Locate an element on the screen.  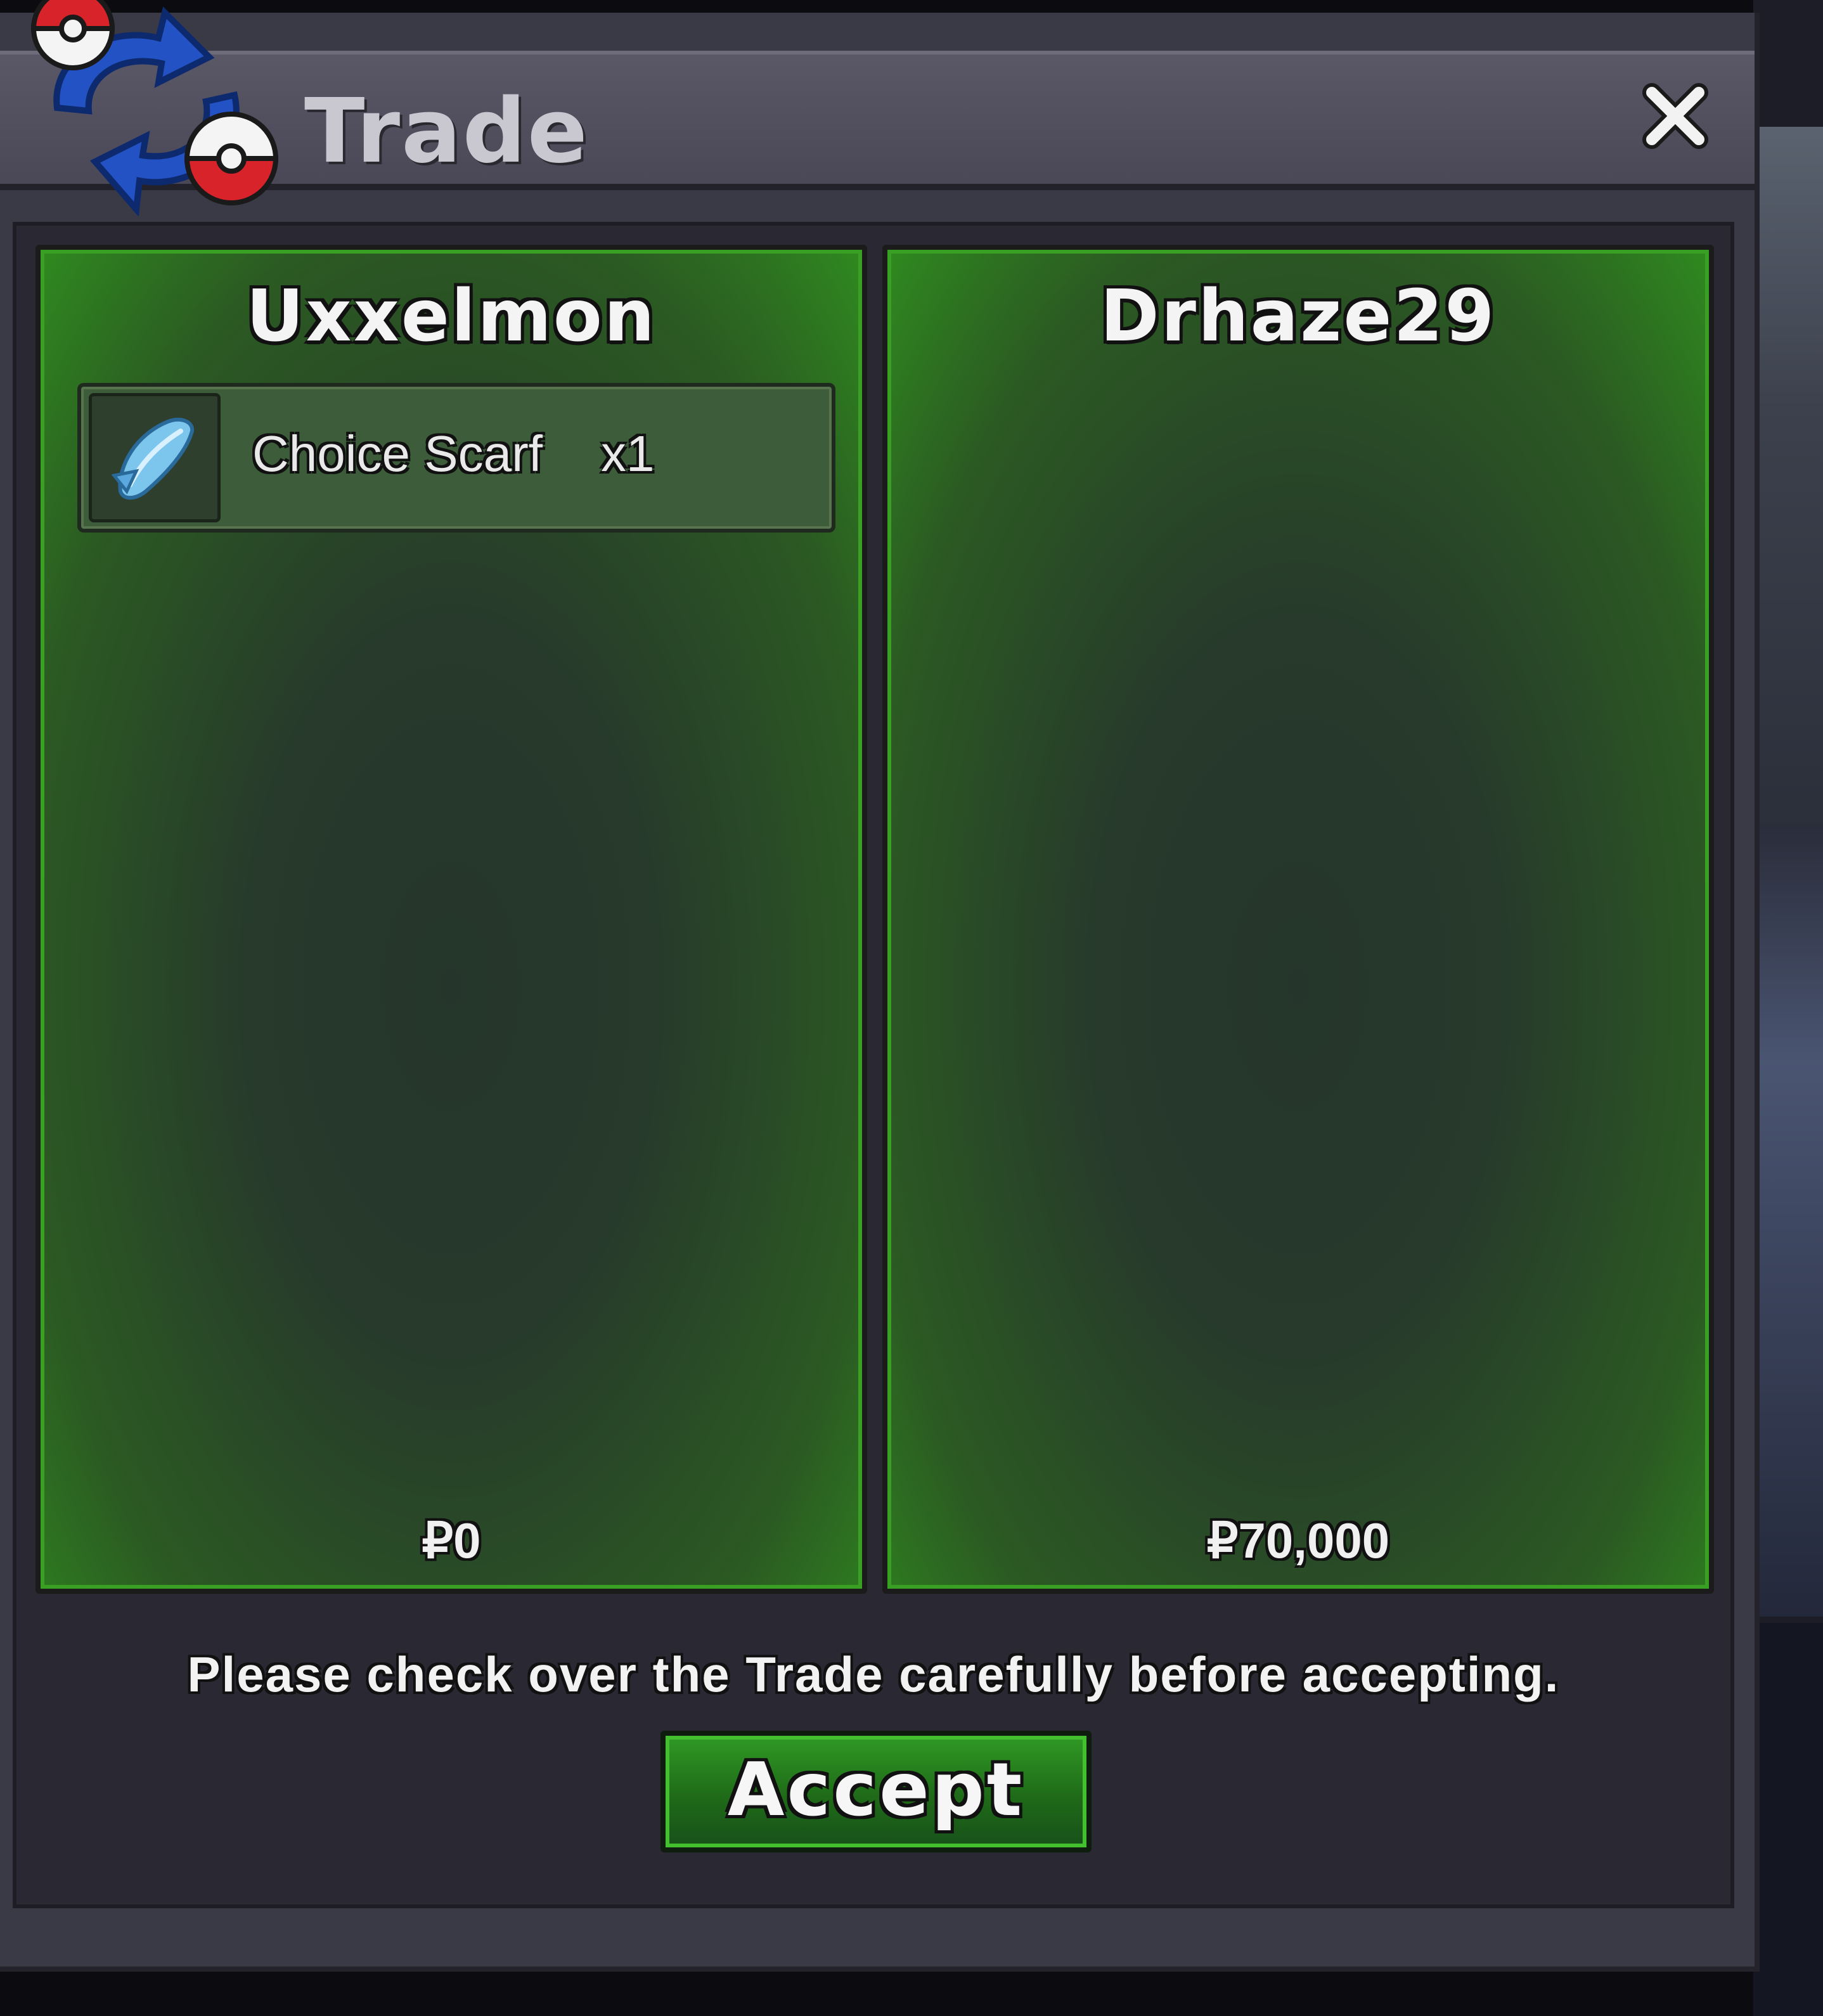
close-icon is located at coordinates (1675, 116).